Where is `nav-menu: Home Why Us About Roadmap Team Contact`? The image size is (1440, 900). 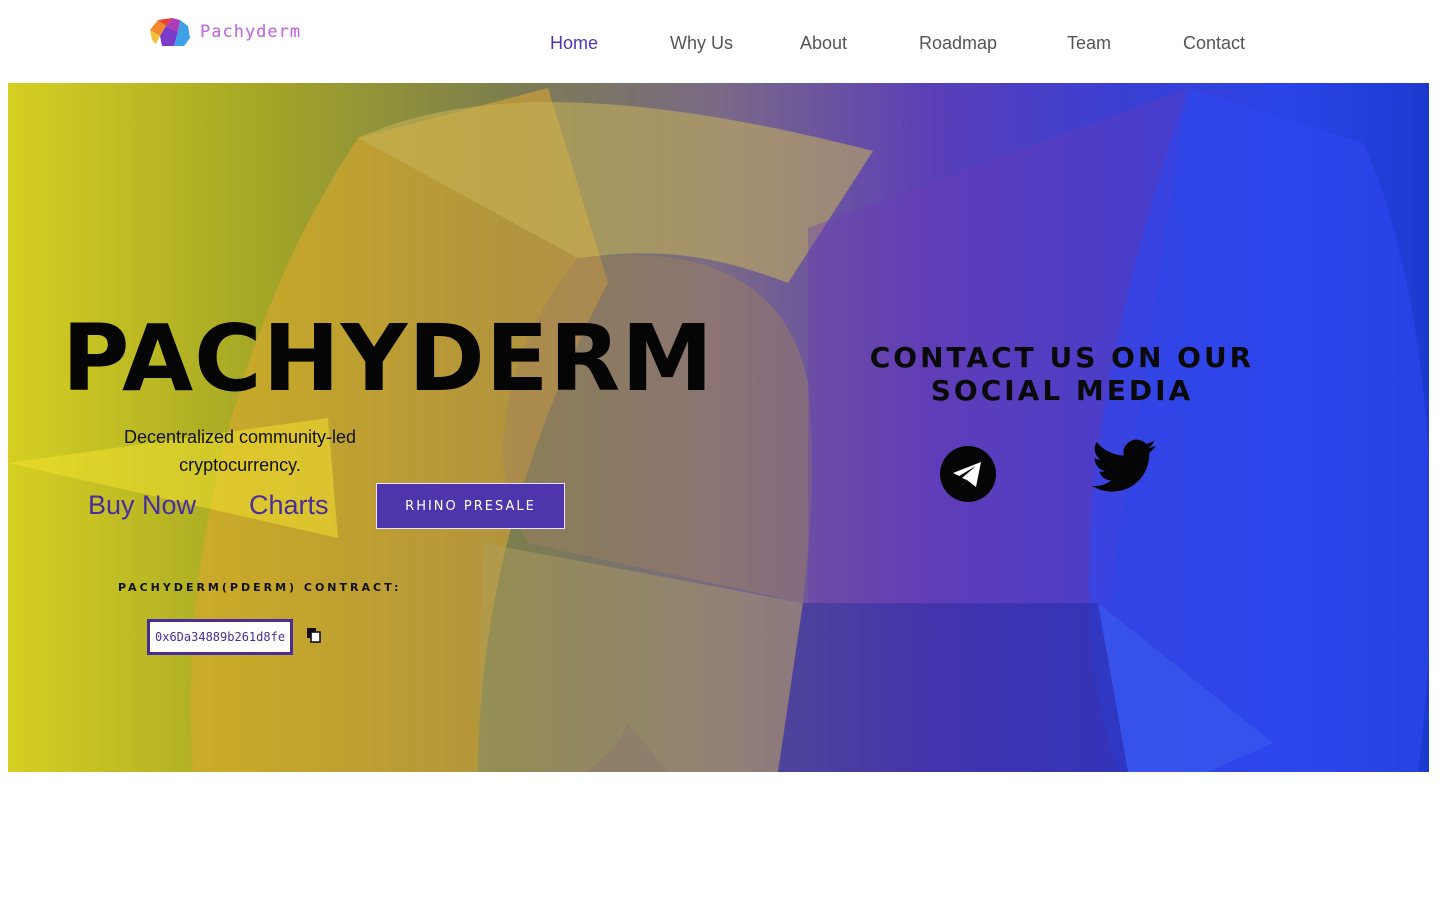 nav-menu: Home Why Us About Roadmap Team Contact is located at coordinates (720, 45).